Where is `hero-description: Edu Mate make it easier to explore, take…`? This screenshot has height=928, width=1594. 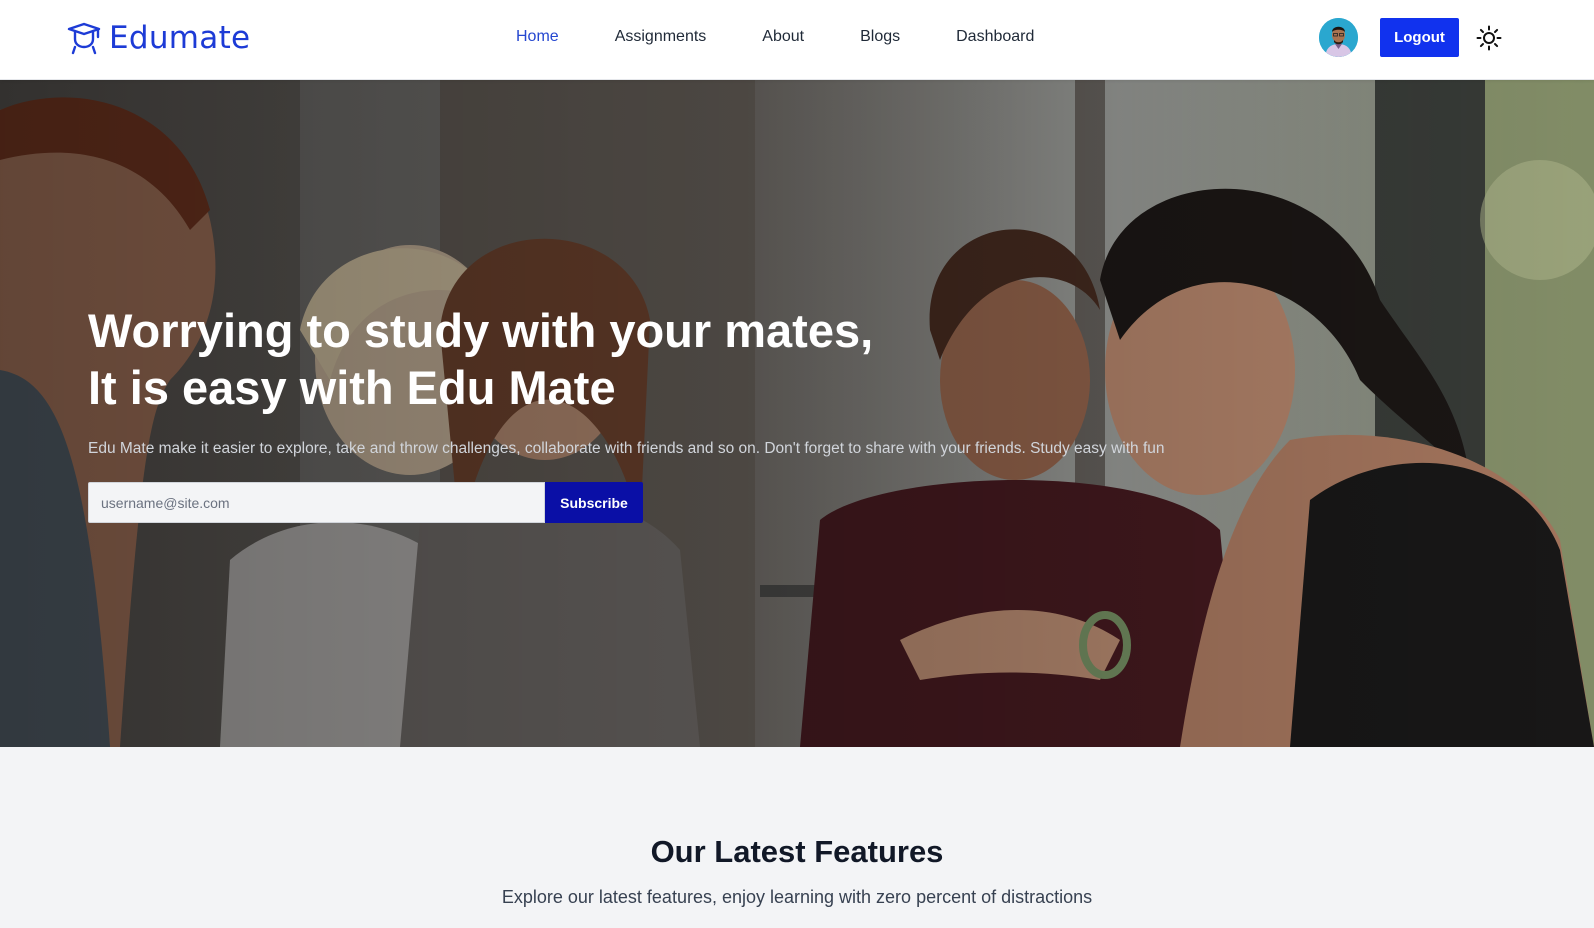 hero-description: Edu Mate make it easier to explore, take… is located at coordinates (626, 448).